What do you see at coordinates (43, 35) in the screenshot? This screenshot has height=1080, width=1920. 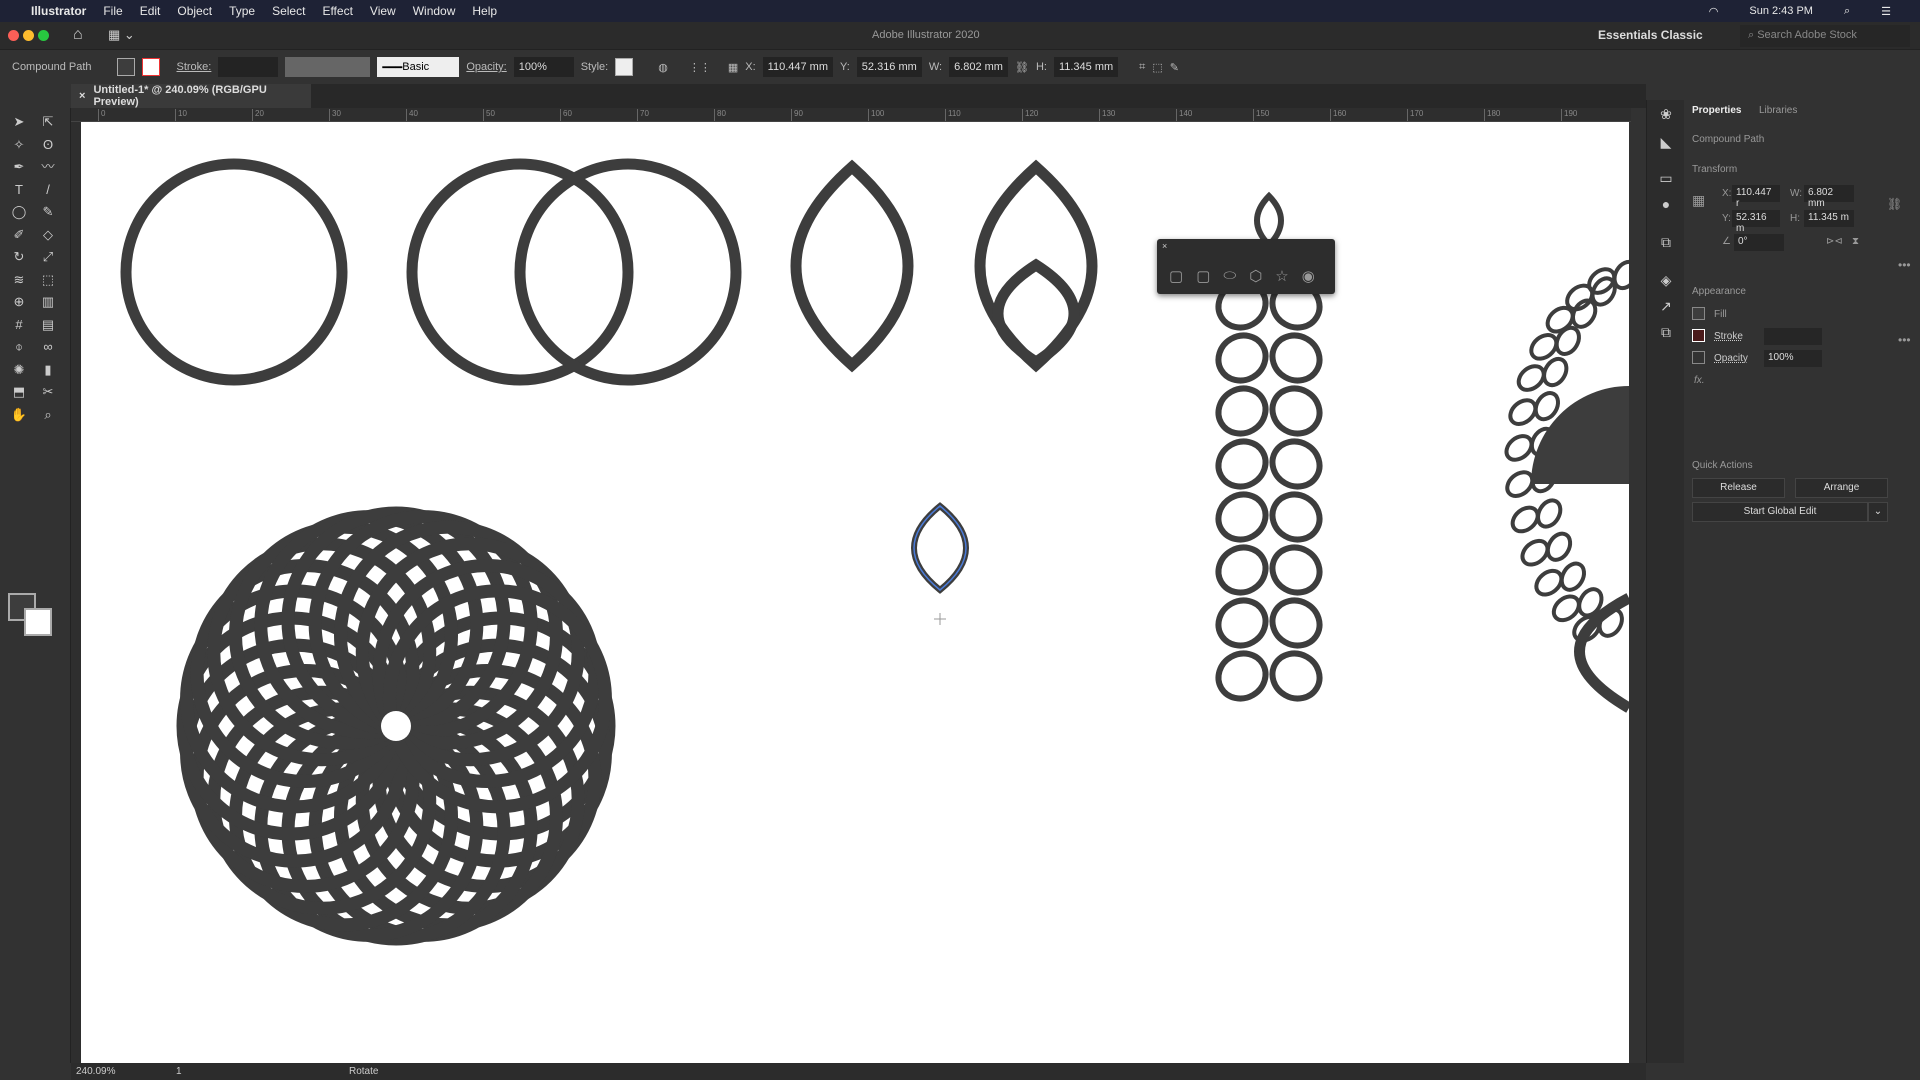 I see `maximize-window-button` at bounding box center [43, 35].